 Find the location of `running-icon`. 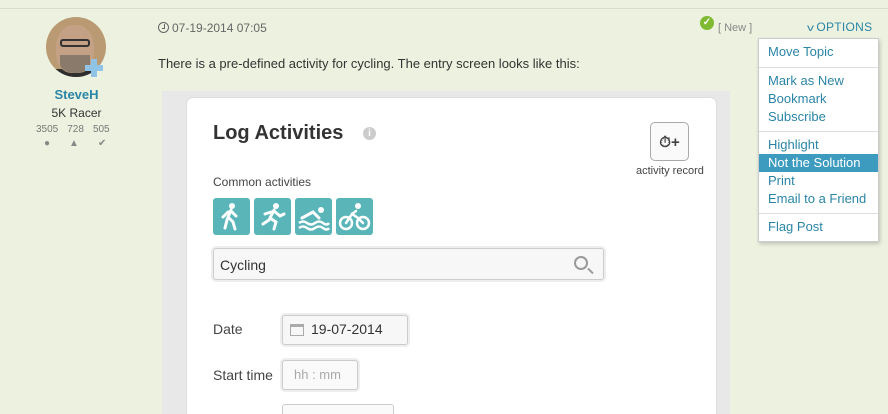

running-icon is located at coordinates (272, 216).